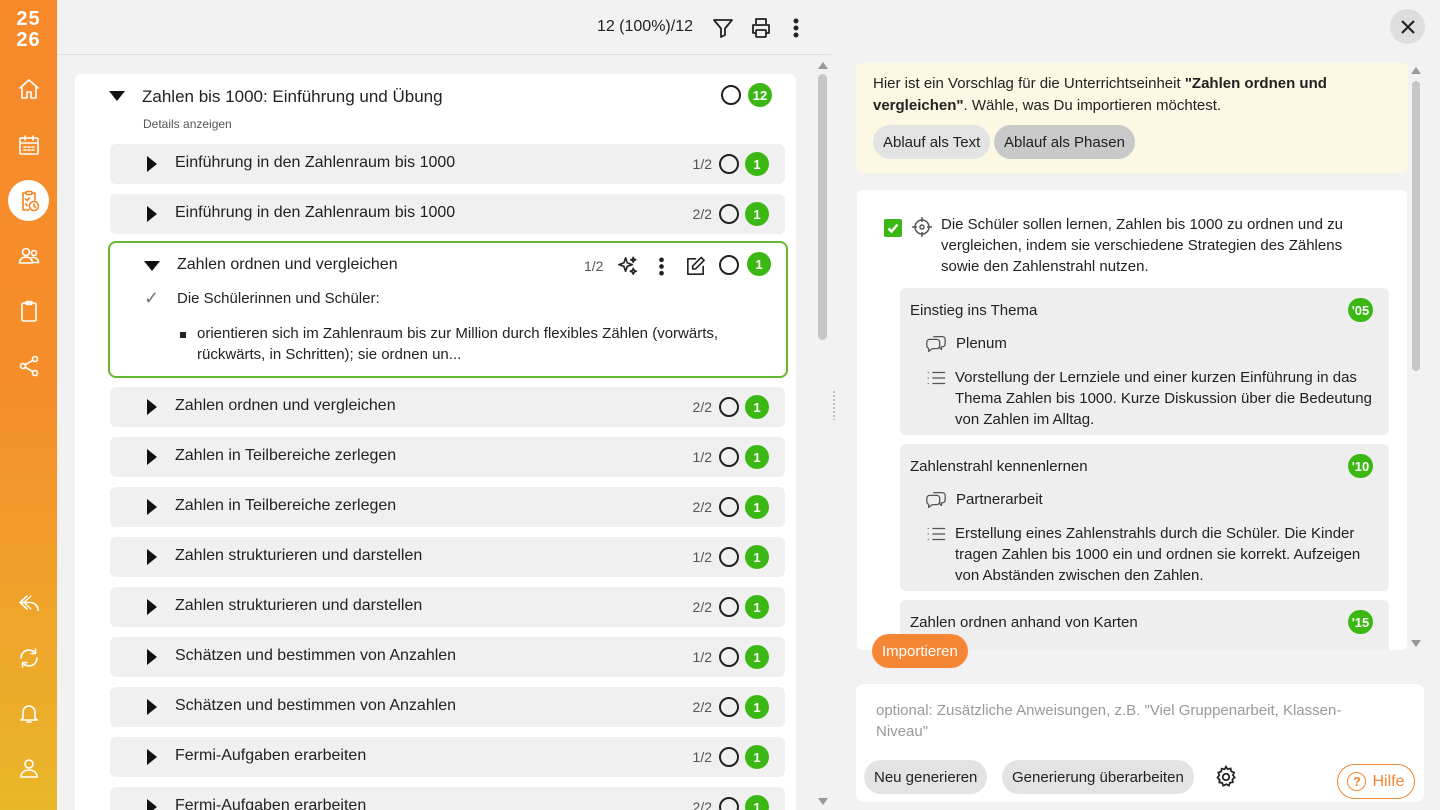 The height and width of the screenshot is (810, 1440). I want to click on gear-icon, so click(1226, 779).